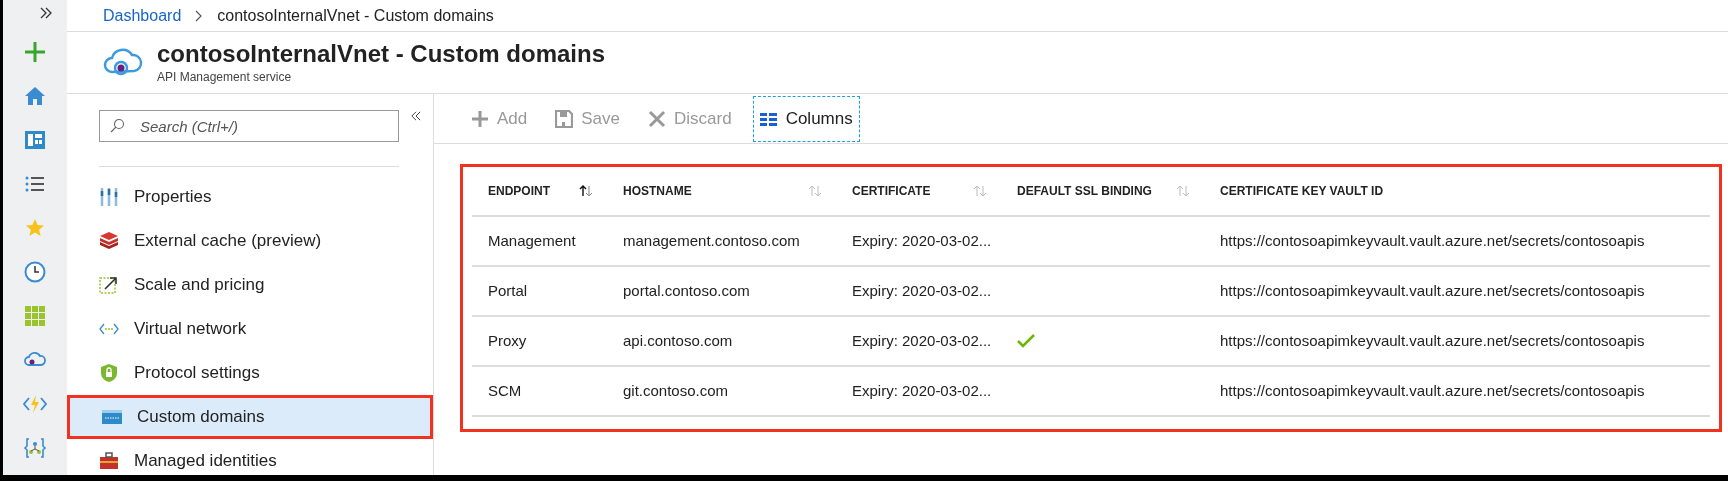  I want to click on chevron-icon, so click(199, 15).